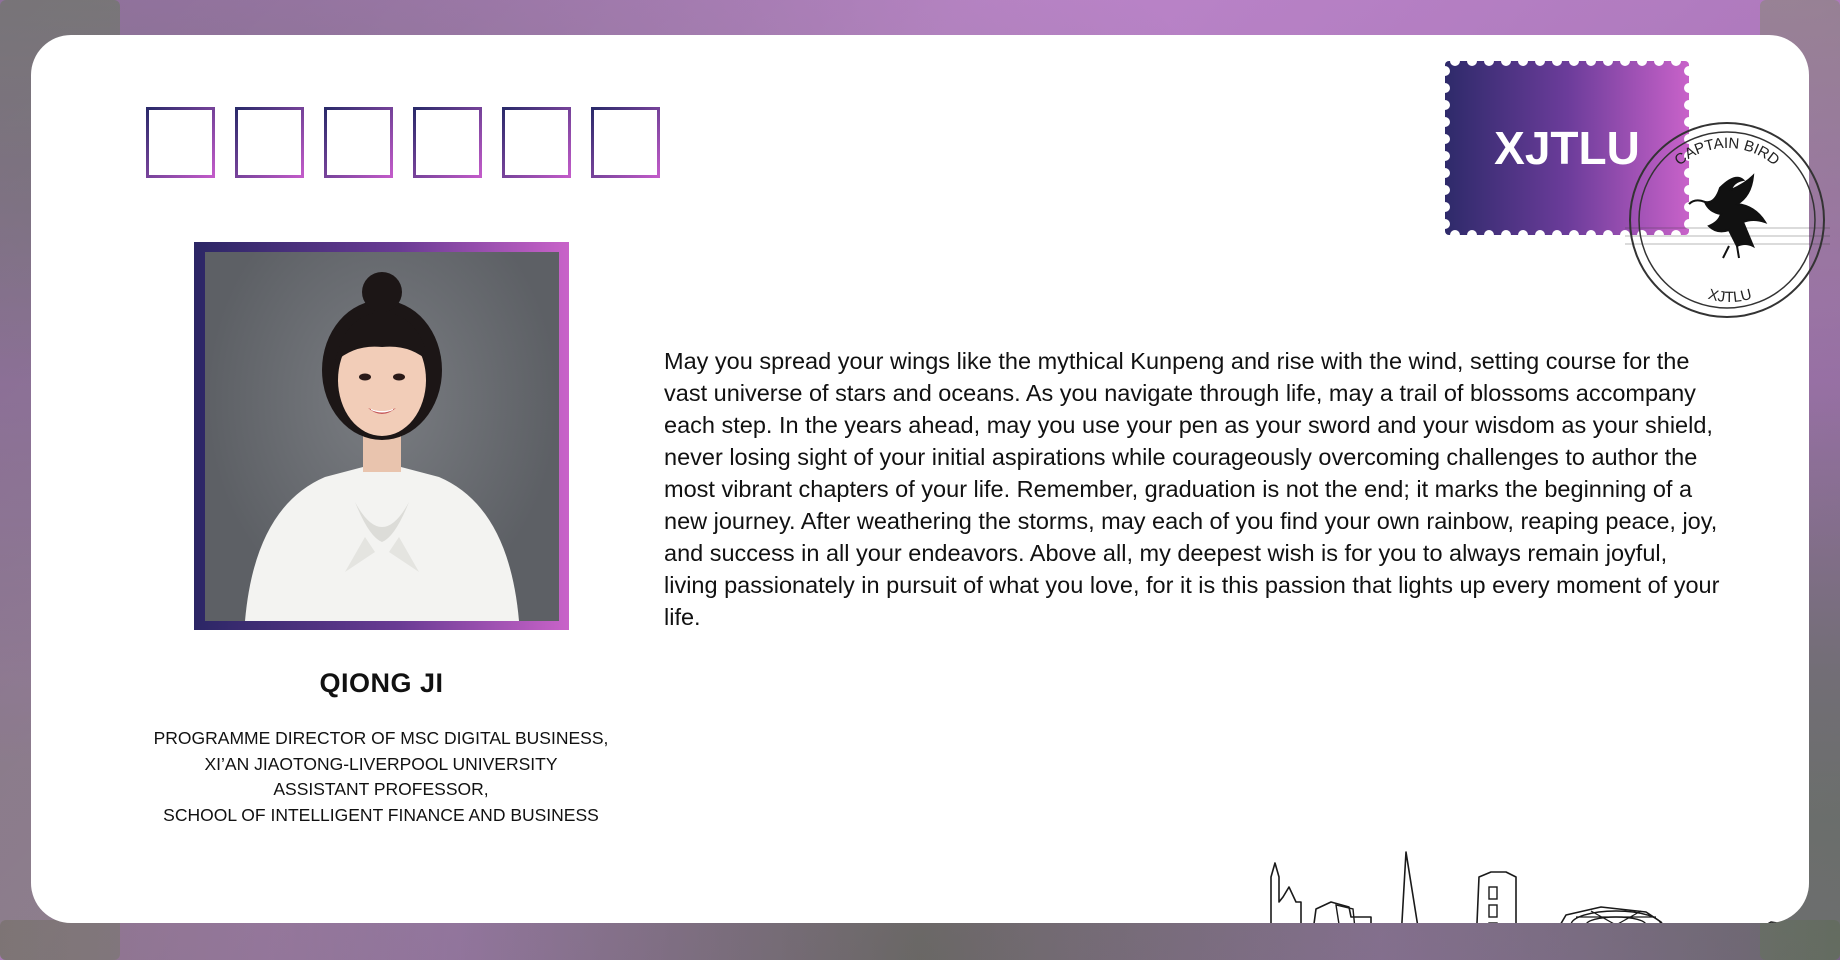  Describe the element at coordinates (920, 940) in the screenshot. I see `background-greenery` at that location.